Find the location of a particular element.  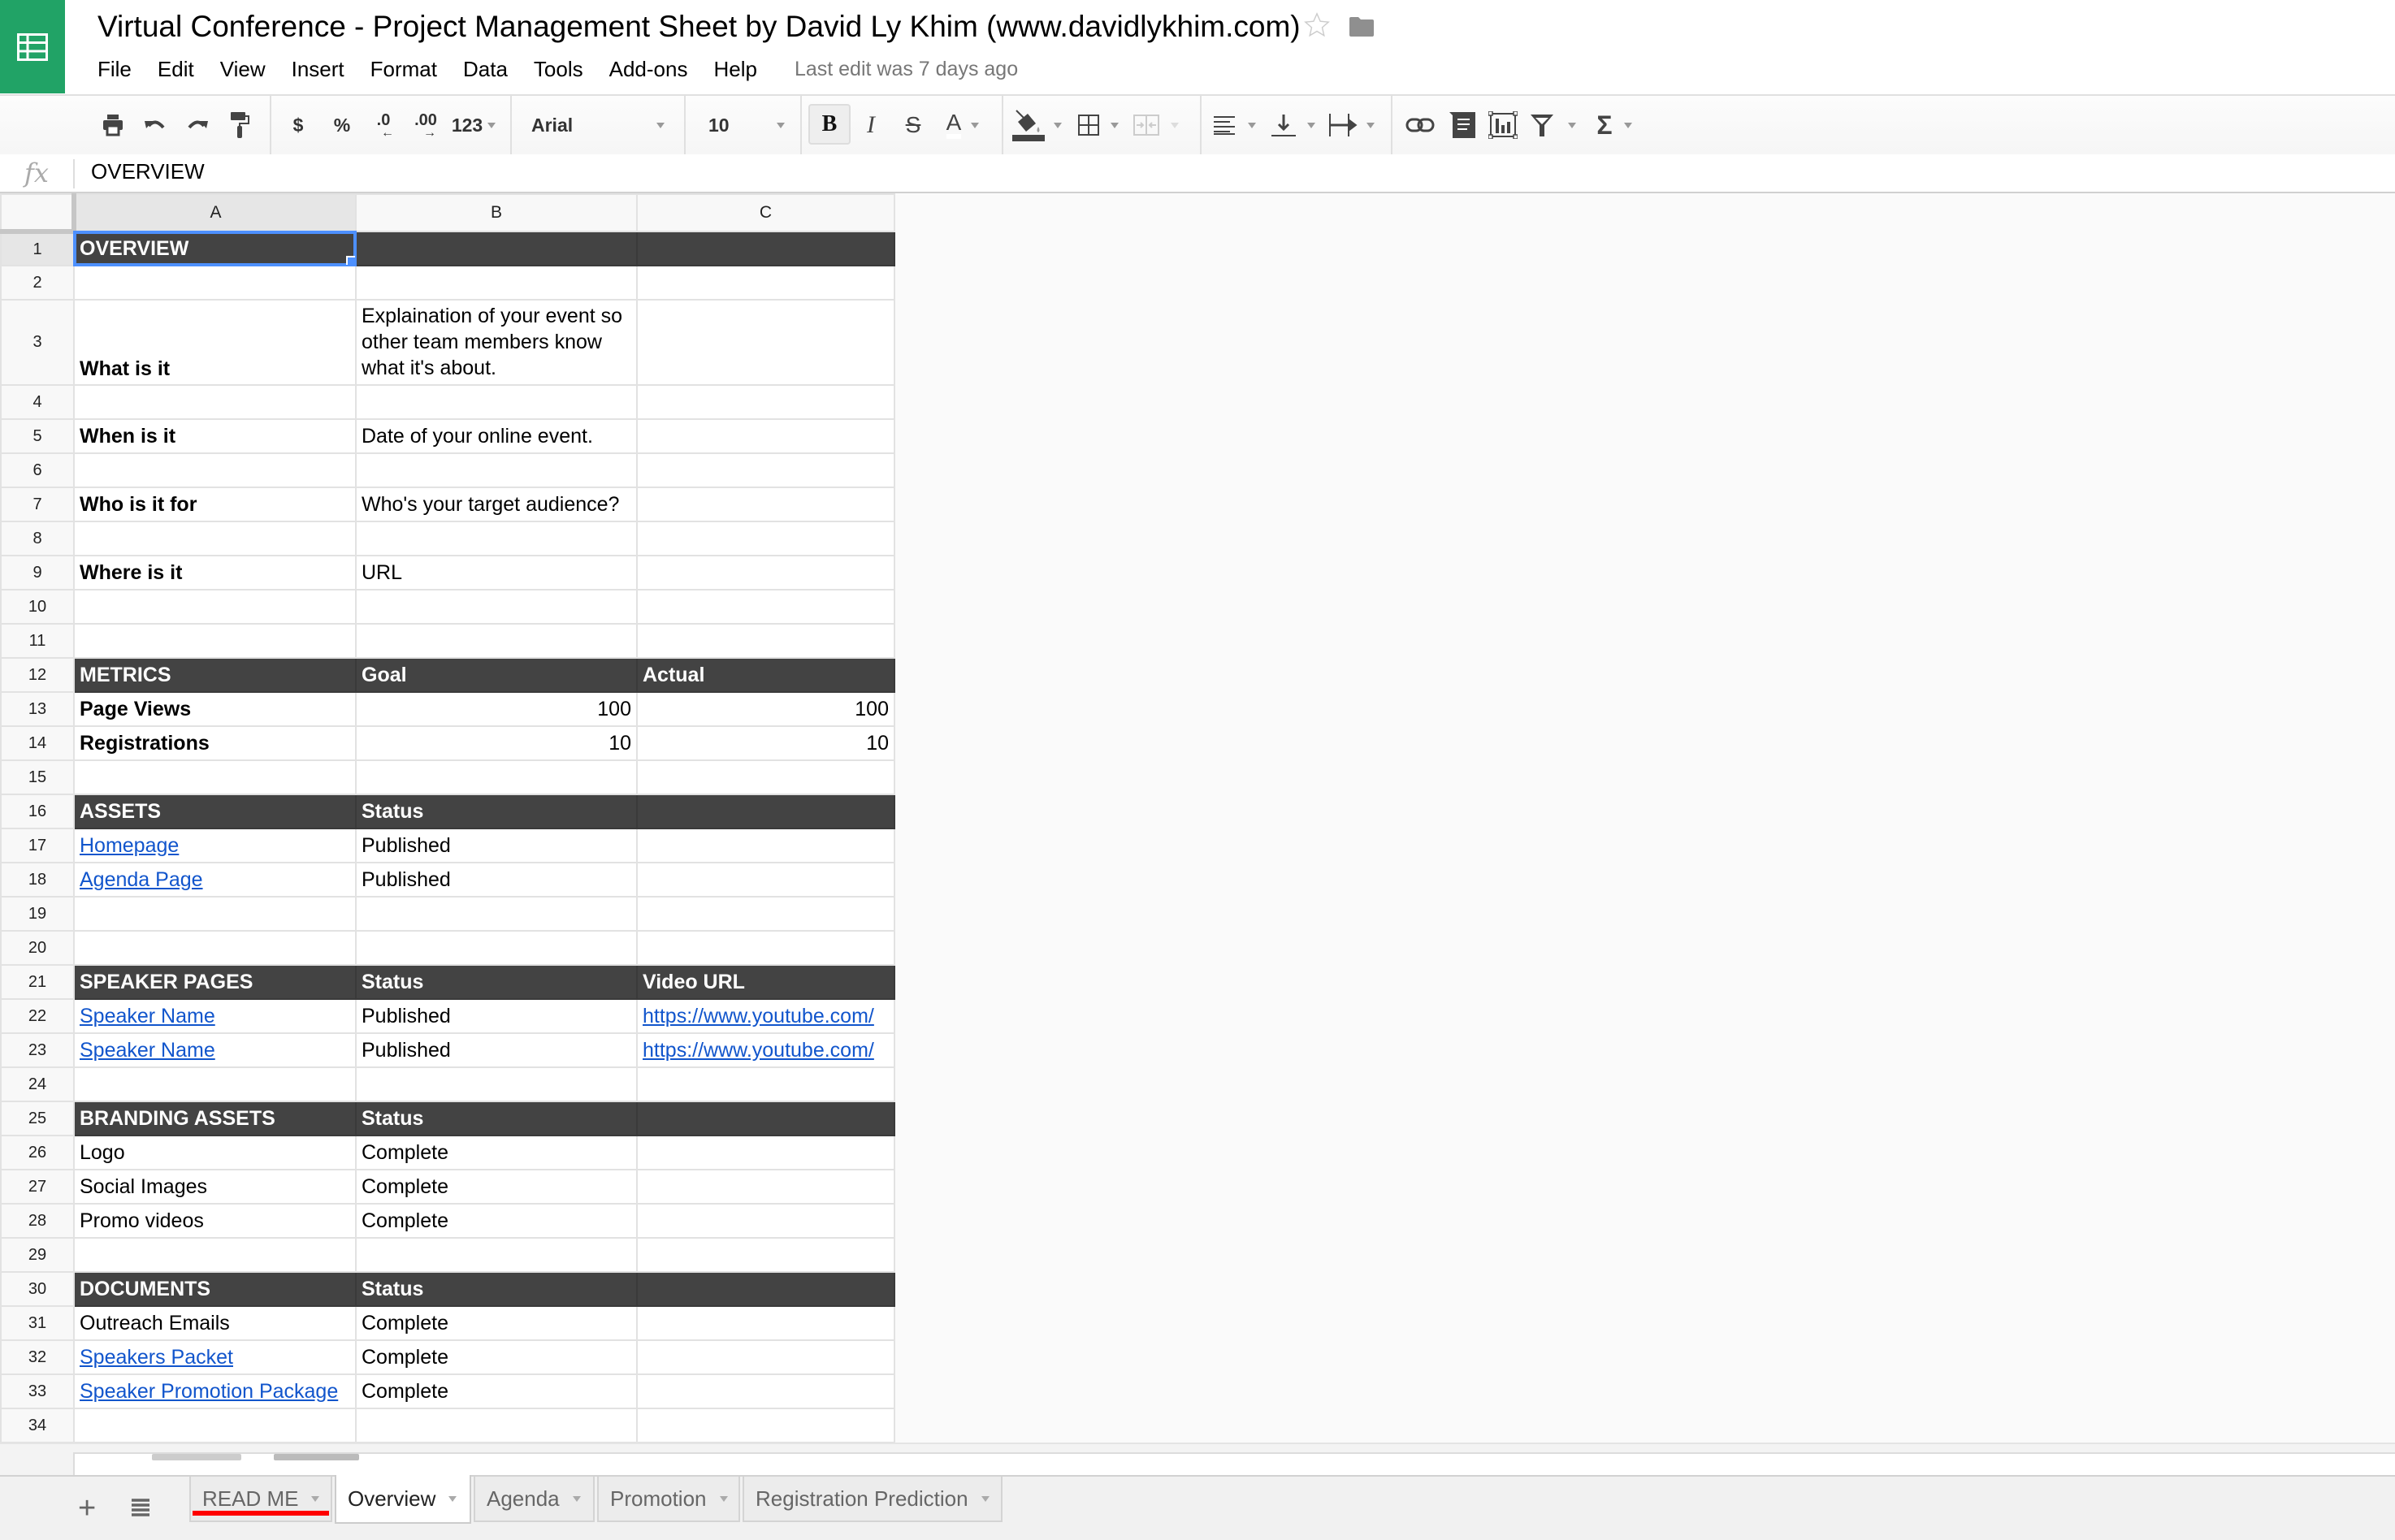

menu-addons: Add-ons is located at coordinates (648, 69).